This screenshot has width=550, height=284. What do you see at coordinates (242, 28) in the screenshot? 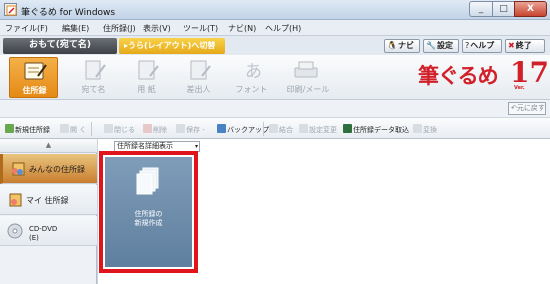
I see `menu-navi: ナビ(N)` at bounding box center [242, 28].